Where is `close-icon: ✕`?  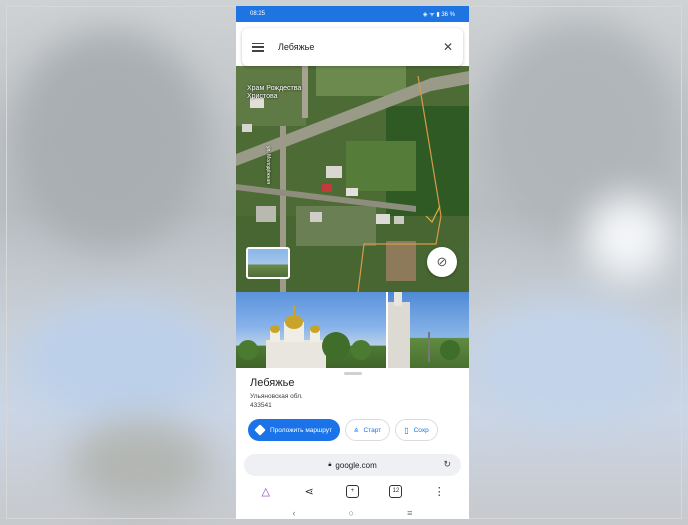
close-icon: ✕ is located at coordinates (448, 47).